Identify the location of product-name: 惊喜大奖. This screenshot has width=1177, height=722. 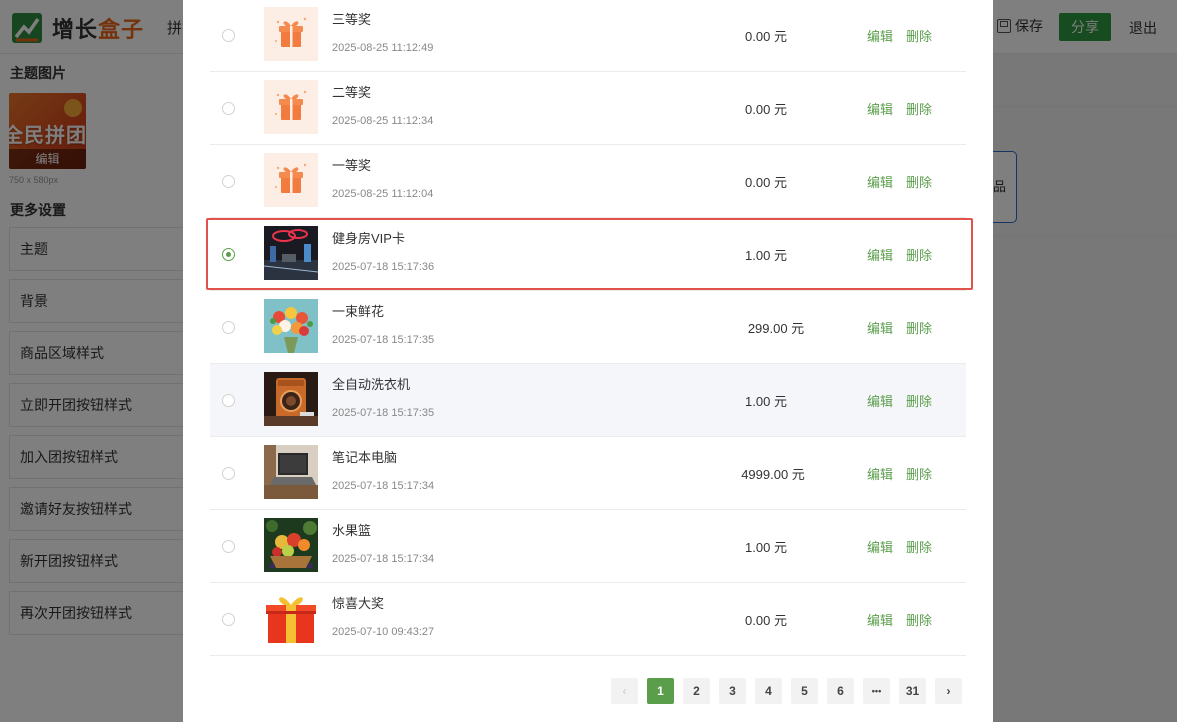
(358, 603).